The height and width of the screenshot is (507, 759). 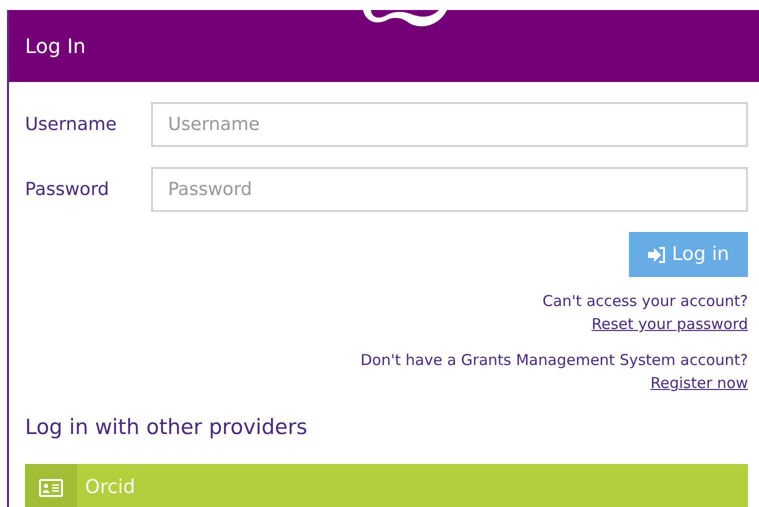 I want to click on help-text: Can't access your account?, so click(x=645, y=301).